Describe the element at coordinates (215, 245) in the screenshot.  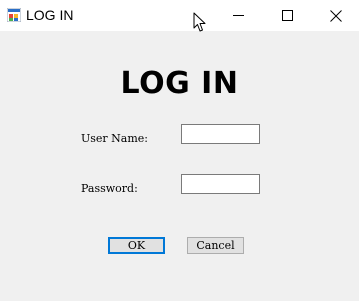
I see `cancel-button: Cancel` at that location.